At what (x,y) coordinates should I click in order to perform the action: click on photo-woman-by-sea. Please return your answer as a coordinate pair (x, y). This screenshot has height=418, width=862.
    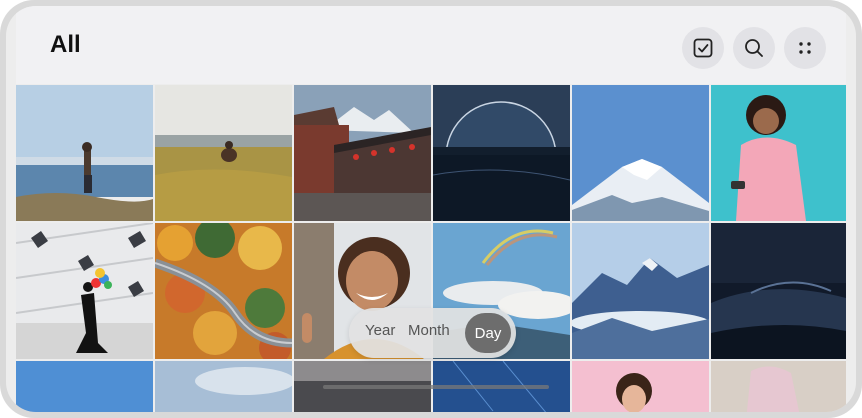
    Looking at the image, I should click on (84, 153).